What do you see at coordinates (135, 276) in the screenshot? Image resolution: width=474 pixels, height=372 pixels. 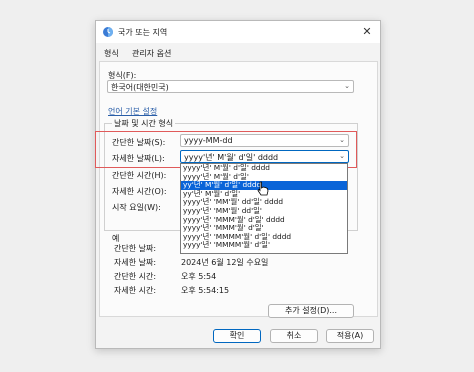 I see `example-short-time-label: 간단한 시간:` at bounding box center [135, 276].